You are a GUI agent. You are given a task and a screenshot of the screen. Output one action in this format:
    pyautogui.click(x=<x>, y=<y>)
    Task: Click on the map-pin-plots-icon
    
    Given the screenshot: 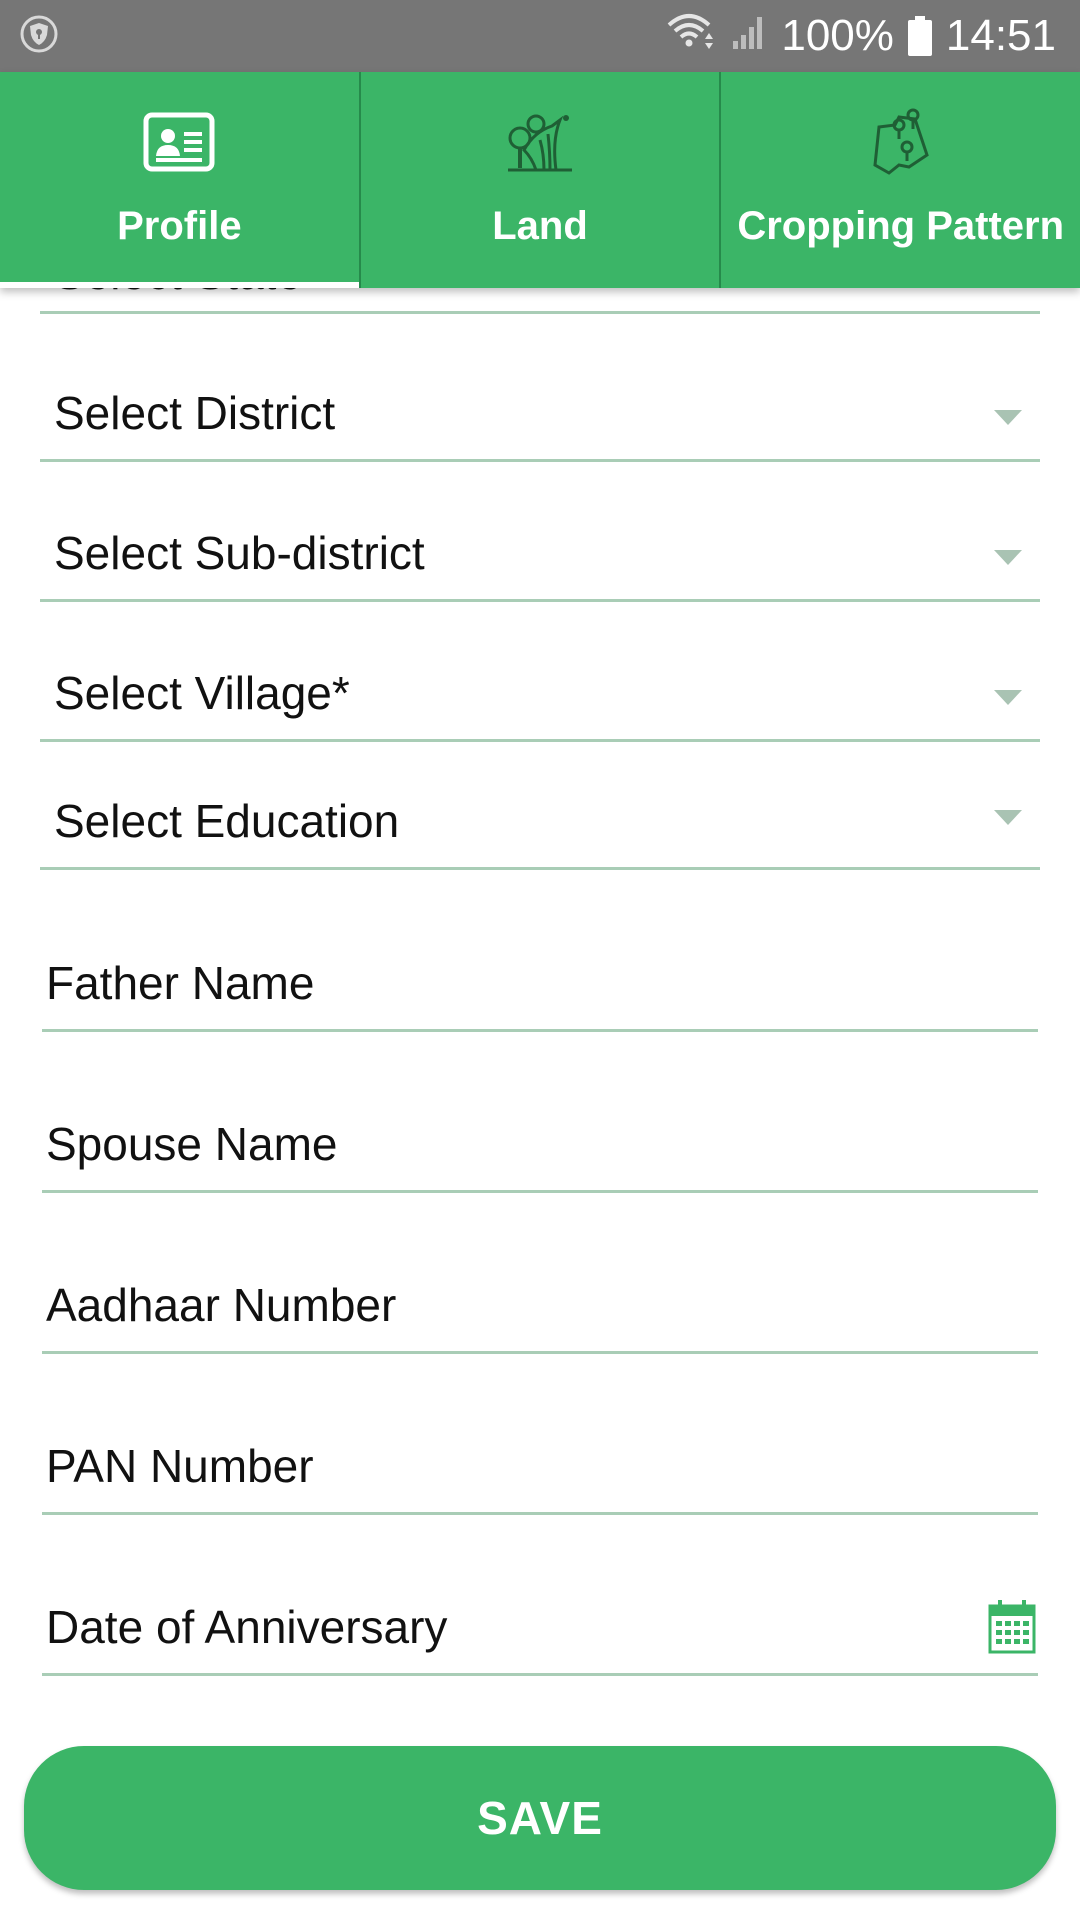 What is the action you would take?
    pyautogui.click(x=901, y=142)
    